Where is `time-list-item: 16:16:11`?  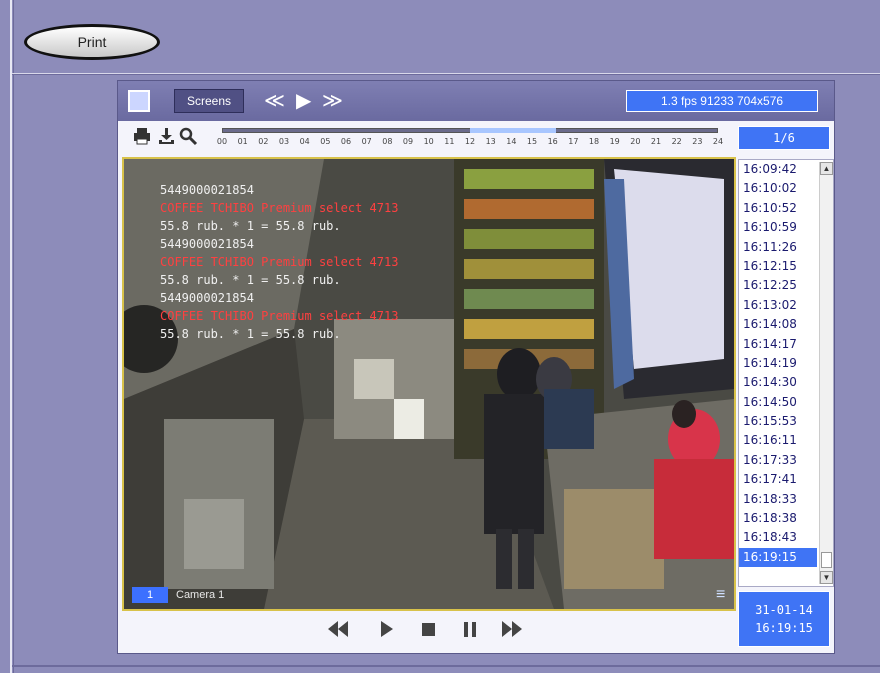 time-list-item: 16:16:11 is located at coordinates (778, 440).